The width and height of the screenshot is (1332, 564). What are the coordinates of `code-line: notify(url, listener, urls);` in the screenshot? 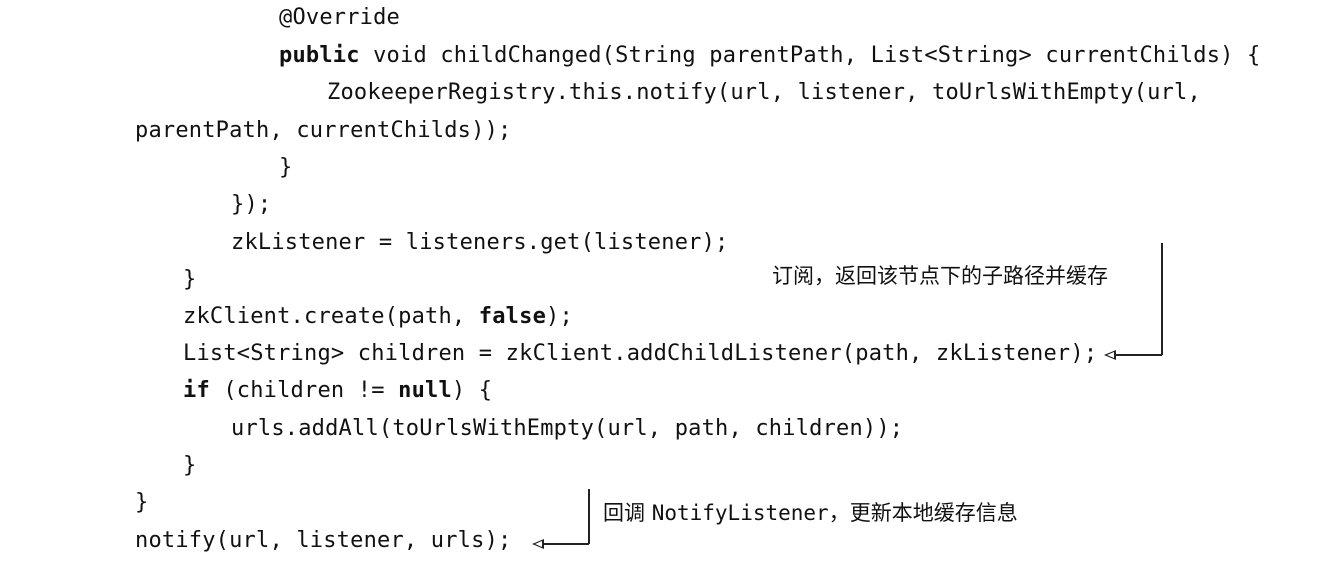 It's located at (323, 541).